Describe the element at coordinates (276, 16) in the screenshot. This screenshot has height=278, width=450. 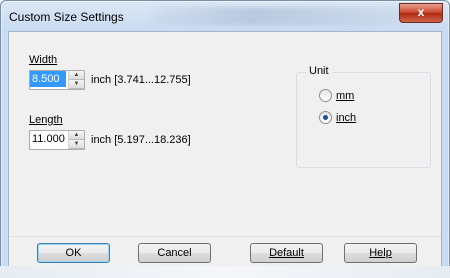
I see `title-bar-background` at that location.